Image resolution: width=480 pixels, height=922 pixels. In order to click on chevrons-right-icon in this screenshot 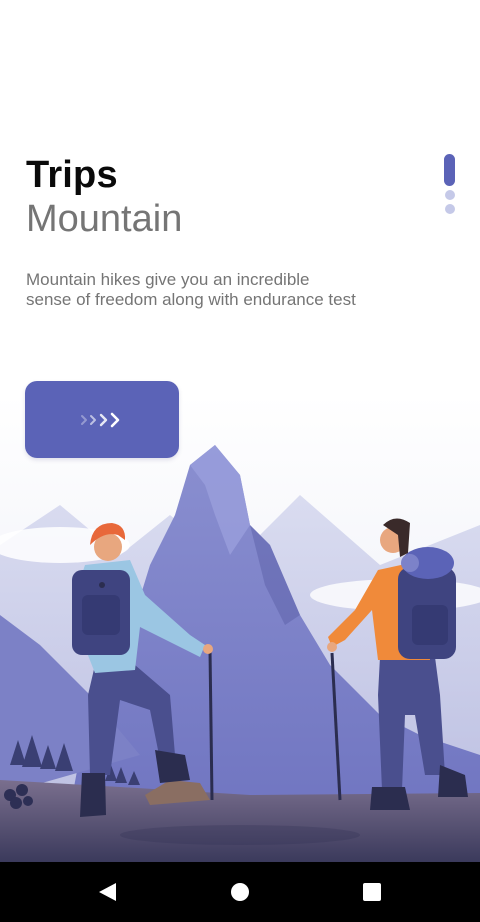, I will do `click(102, 420)`.